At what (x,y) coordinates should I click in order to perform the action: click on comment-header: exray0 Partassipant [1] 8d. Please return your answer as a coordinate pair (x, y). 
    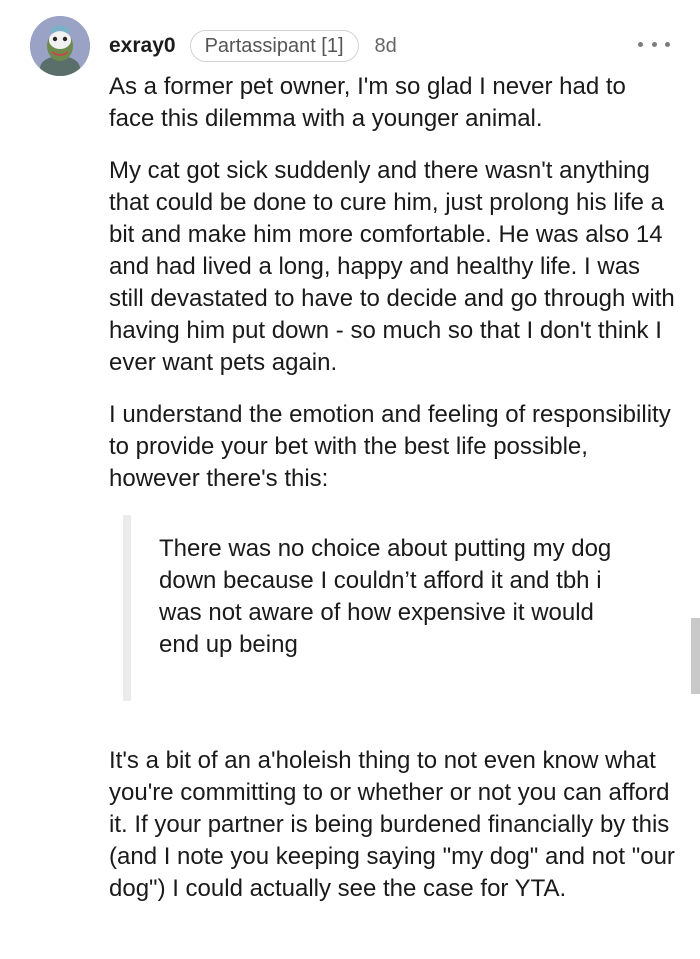
    Looking at the image, I should click on (253, 46).